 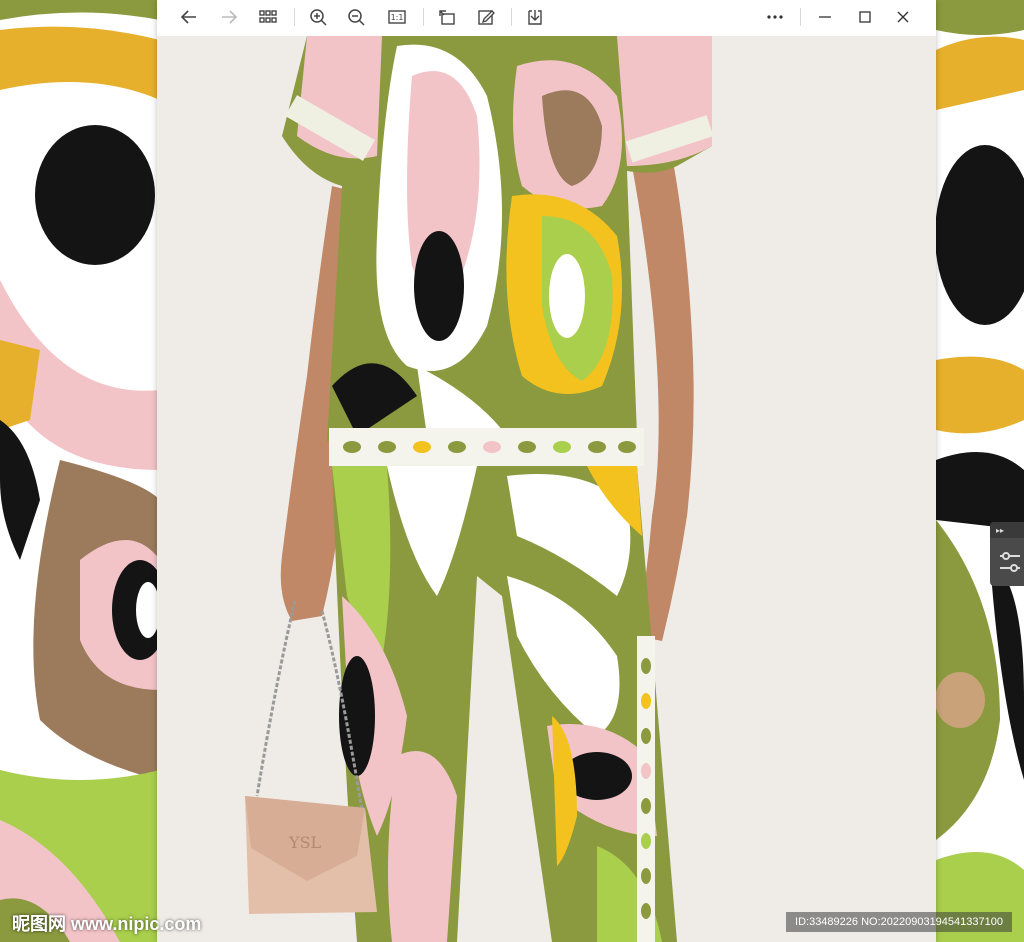 I want to click on back-button, so click(x=189, y=17).